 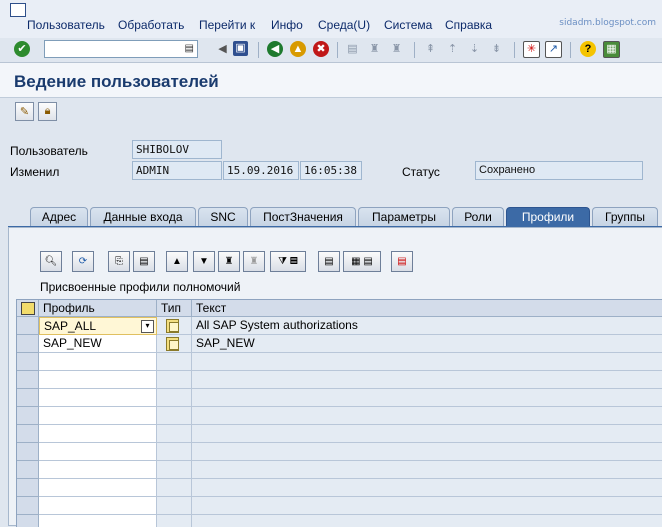 What do you see at coordinates (47, 111) in the screenshot?
I see `lock-user-icon: 🔒︎` at bounding box center [47, 111].